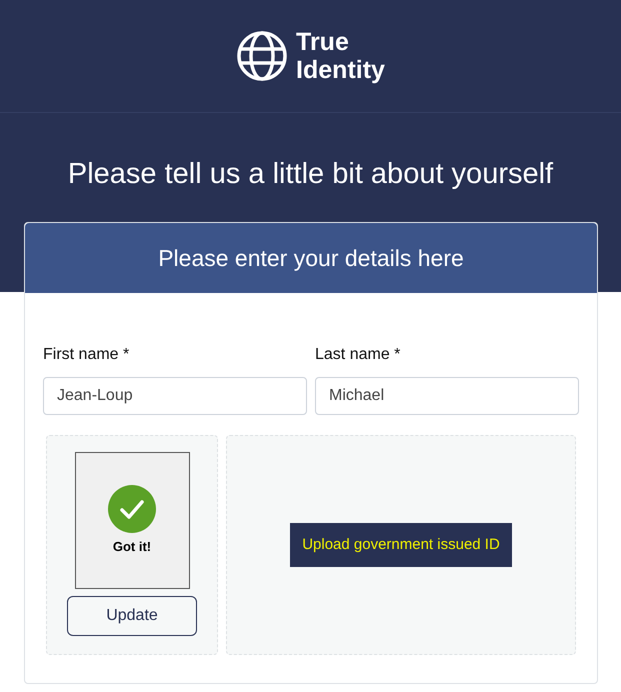  Describe the element at coordinates (132, 547) in the screenshot. I see `status-text: Got it!` at that location.